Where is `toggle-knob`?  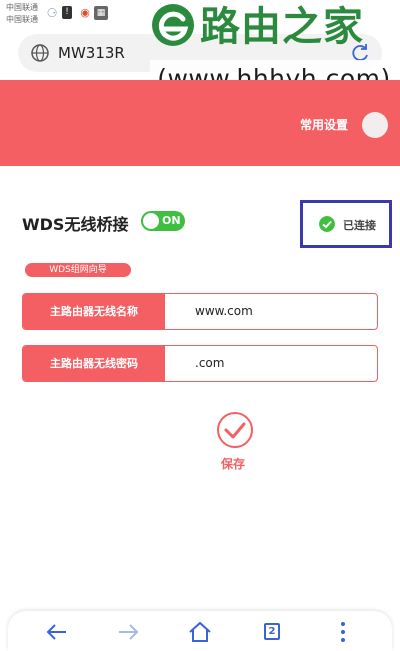 toggle-knob is located at coordinates (151, 221).